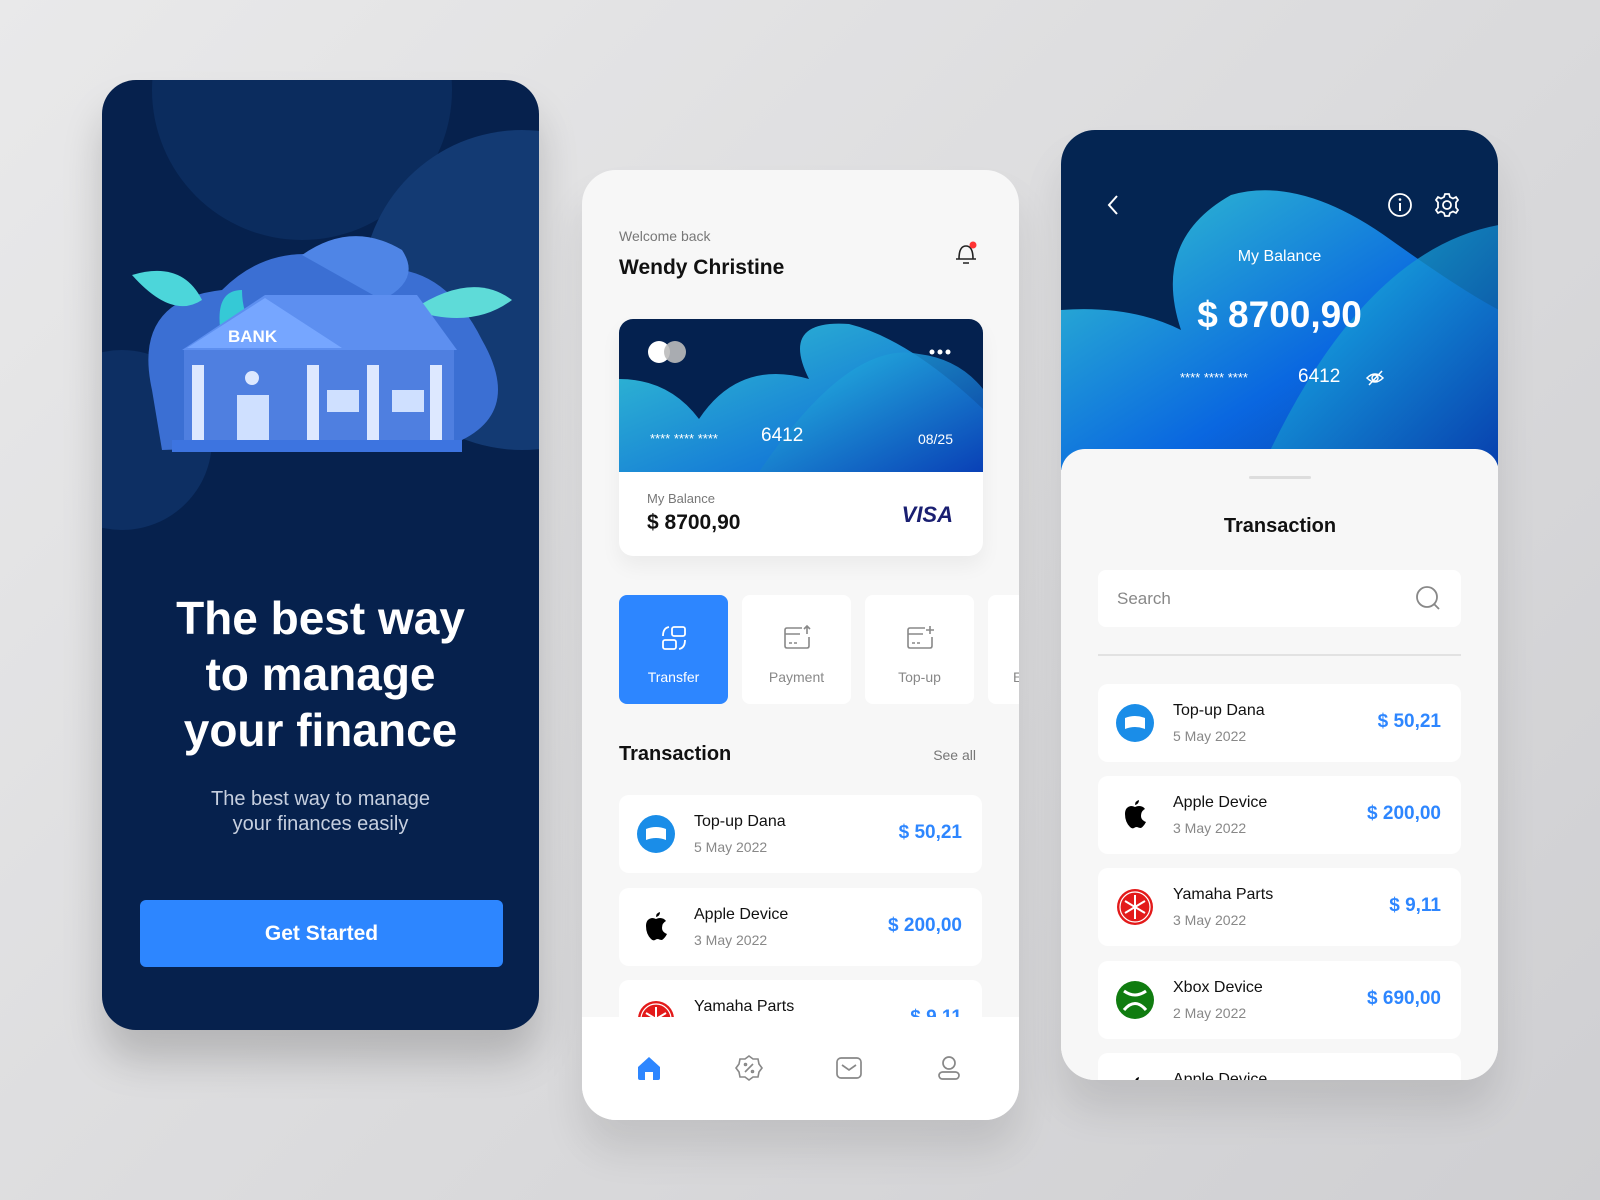 The width and height of the screenshot is (1600, 1200). I want to click on see-all-link: See all, so click(954, 755).